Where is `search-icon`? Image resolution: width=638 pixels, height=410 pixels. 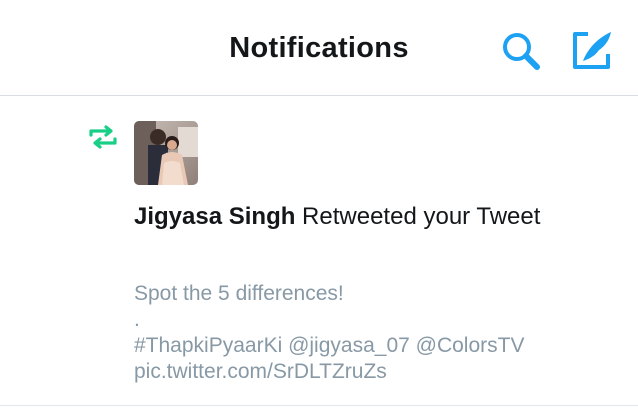
search-icon is located at coordinates (521, 51).